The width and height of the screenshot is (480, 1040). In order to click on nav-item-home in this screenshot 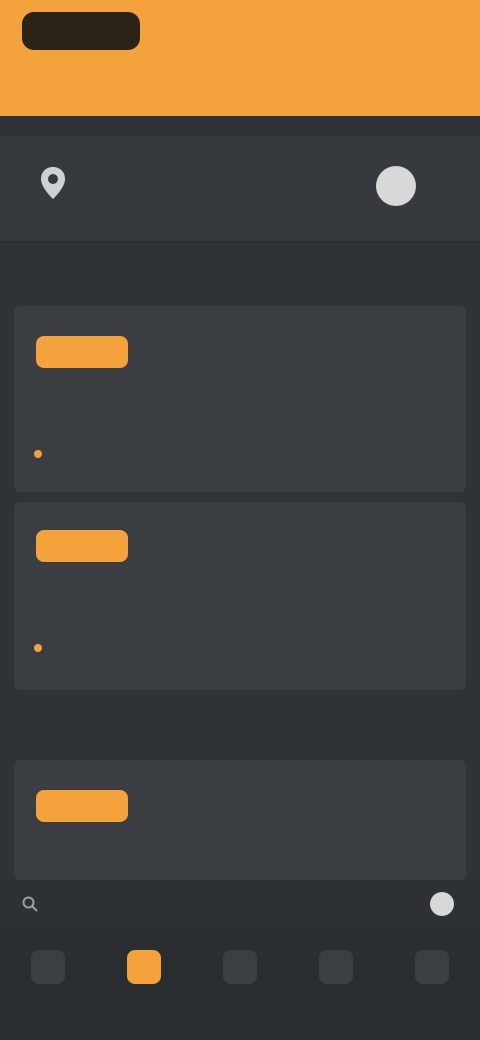, I will do `click(48, 971)`.